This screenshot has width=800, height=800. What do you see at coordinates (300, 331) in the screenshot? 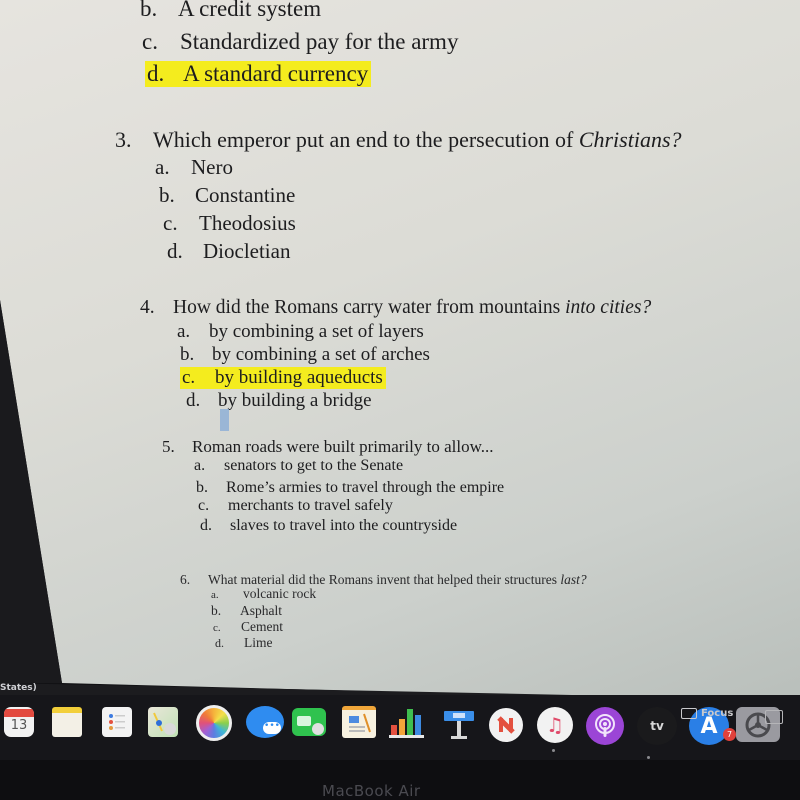
I see `q4-option-a: a. by combining a set of layers` at bounding box center [300, 331].